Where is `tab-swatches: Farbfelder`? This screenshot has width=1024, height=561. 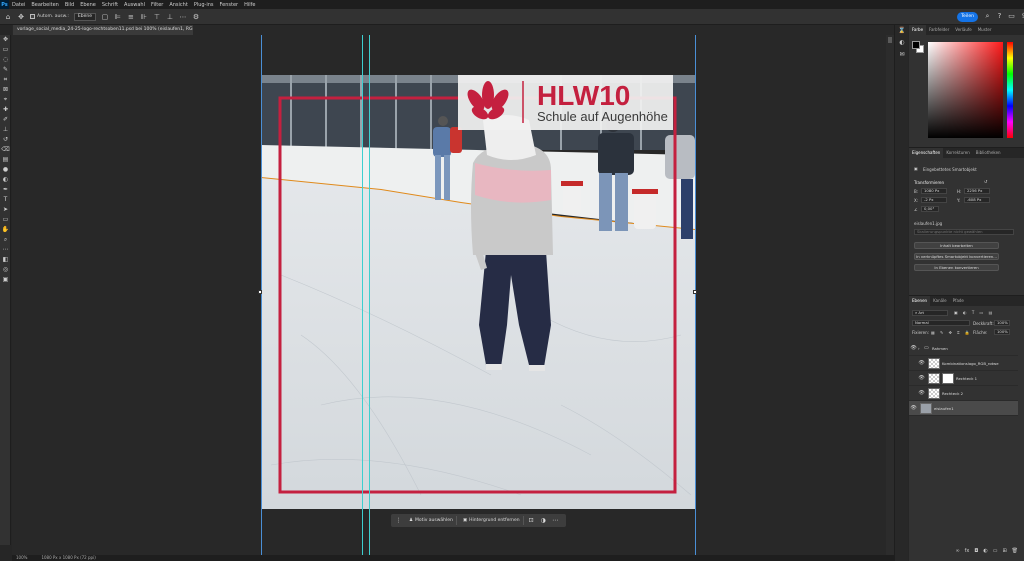
tab-swatches: Farbfelder is located at coordinates (939, 30).